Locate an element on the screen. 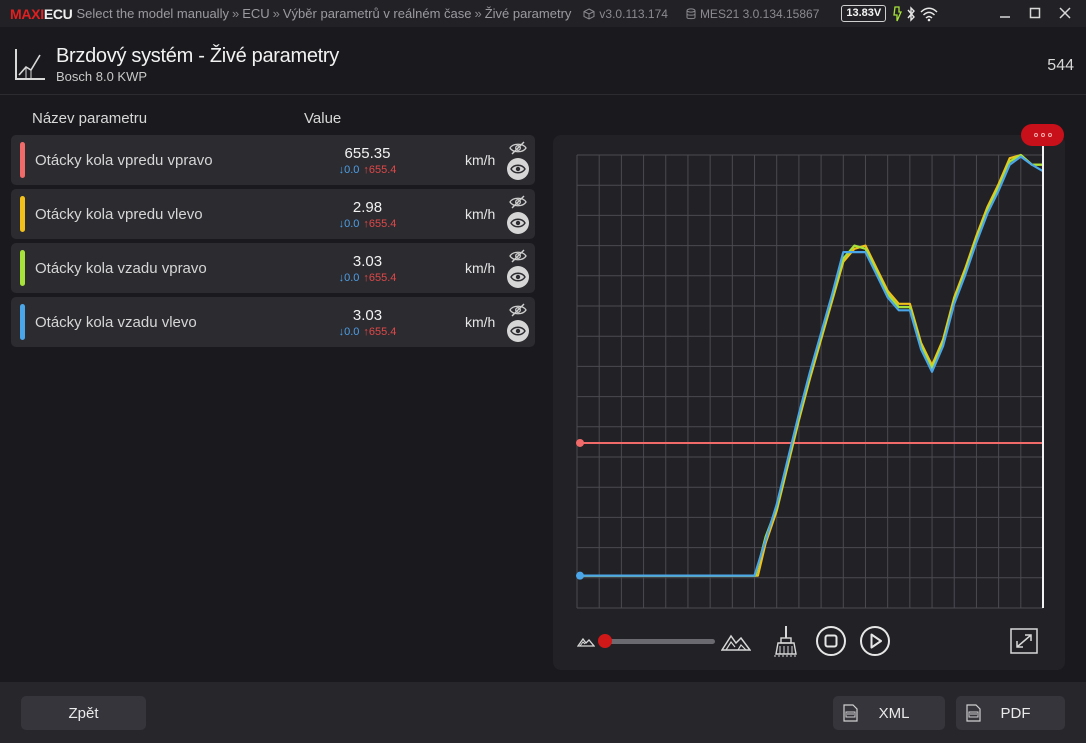 The height and width of the screenshot is (743, 1086). bluetooth-icon is located at coordinates (911, 13).